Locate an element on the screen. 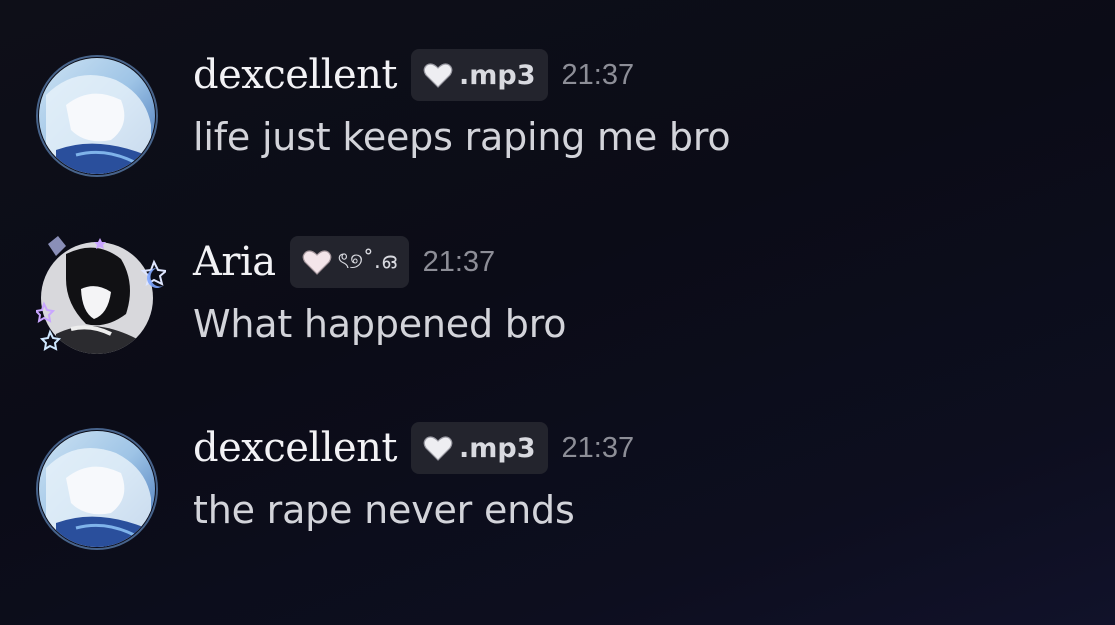 The width and height of the screenshot is (1115, 625). message-content: What happened bro is located at coordinates (380, 324).